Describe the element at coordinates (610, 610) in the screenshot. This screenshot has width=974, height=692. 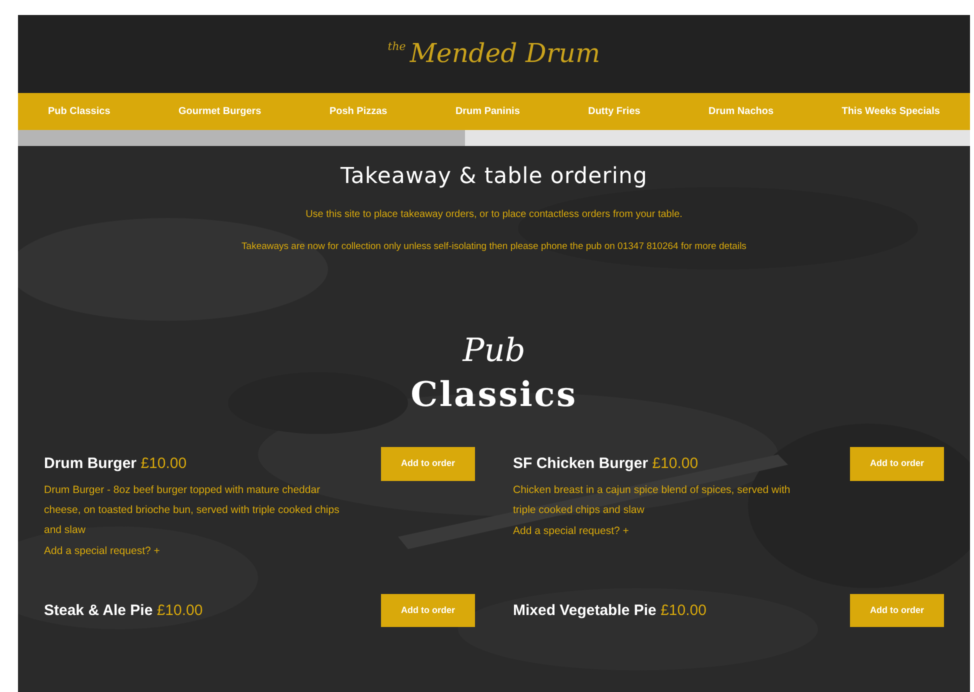
I see `item-title: Mixed Vegetable Pie £10.00` at that location.